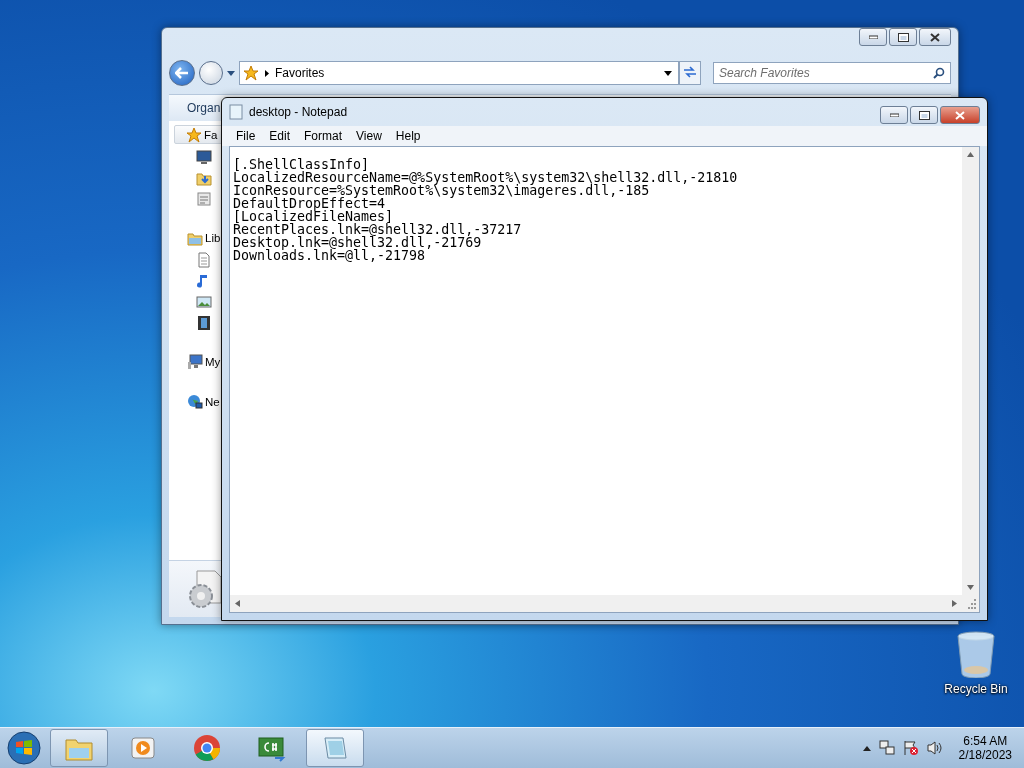 Image resolution: width=1024 pixels, height=768 pixels. I want to click on text-line: LocalizedResourceName=@%SystemRoot%\system32\shell32.dll,-21810, so click(486, 177).